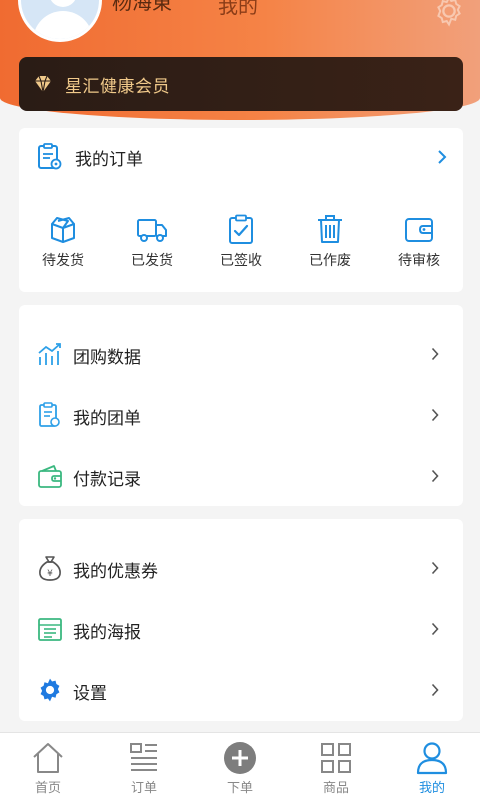 The image size is (480, 800). I want to click on chart-icon, so click(49, 354).